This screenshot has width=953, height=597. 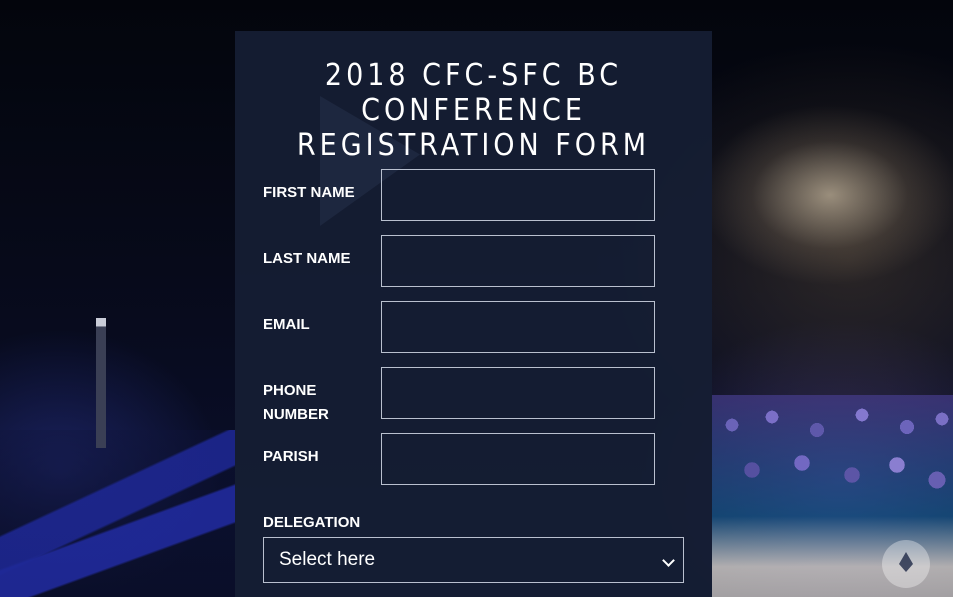 What do you see at coordinates (117, 513) in the screenshot?
I see `stage-lights` at bounding box center [117, 513].